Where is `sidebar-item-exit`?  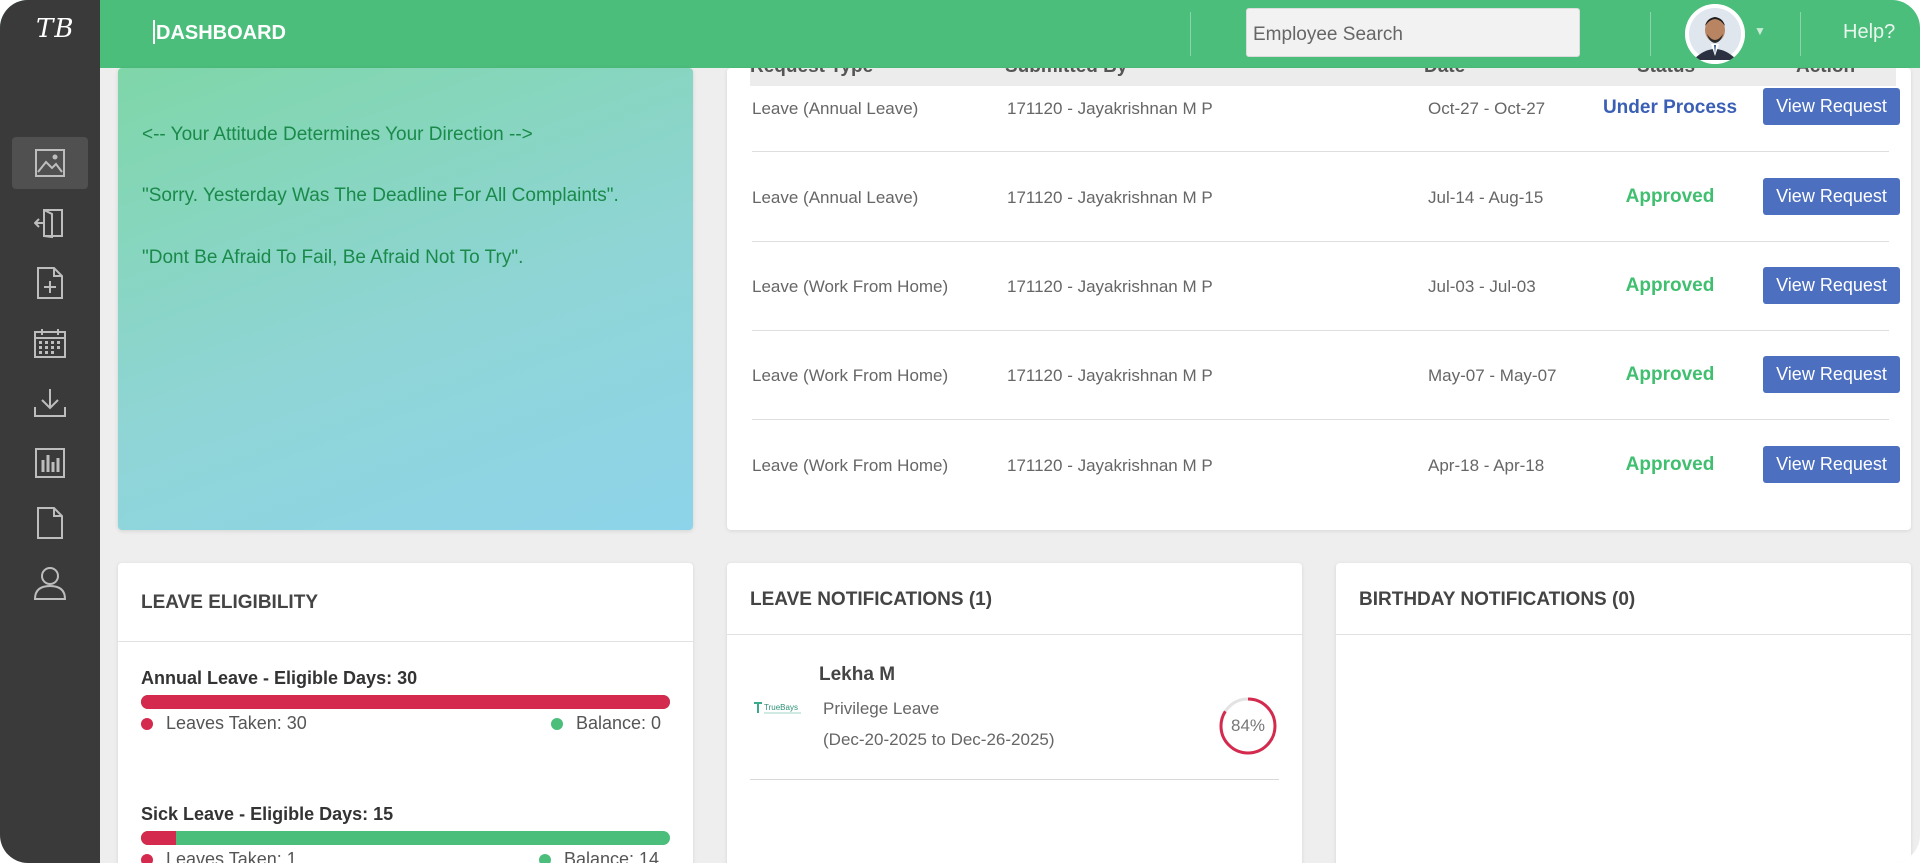
sidebar-item-exit is located at coordinates (50, 223).